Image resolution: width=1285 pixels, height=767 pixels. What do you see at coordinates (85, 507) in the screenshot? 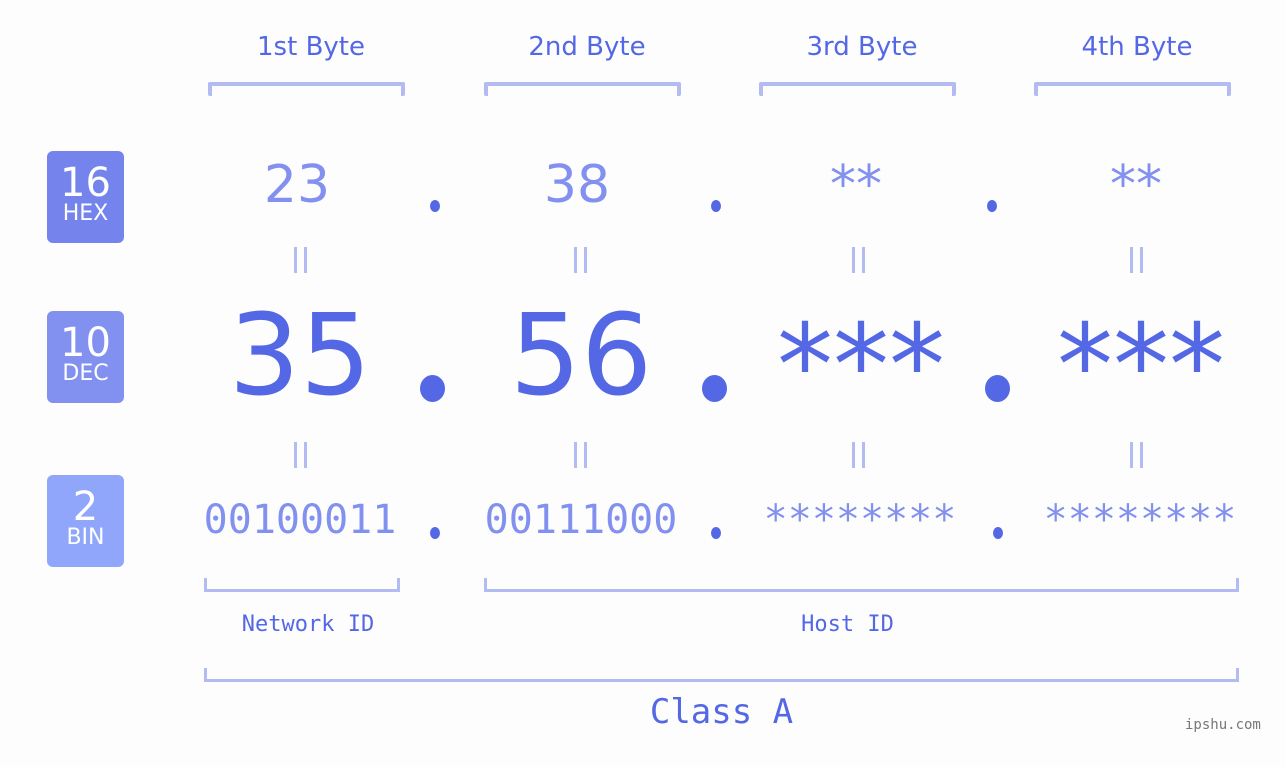
I see `bin-badge-number: 2` at bounding box center [85, 507].